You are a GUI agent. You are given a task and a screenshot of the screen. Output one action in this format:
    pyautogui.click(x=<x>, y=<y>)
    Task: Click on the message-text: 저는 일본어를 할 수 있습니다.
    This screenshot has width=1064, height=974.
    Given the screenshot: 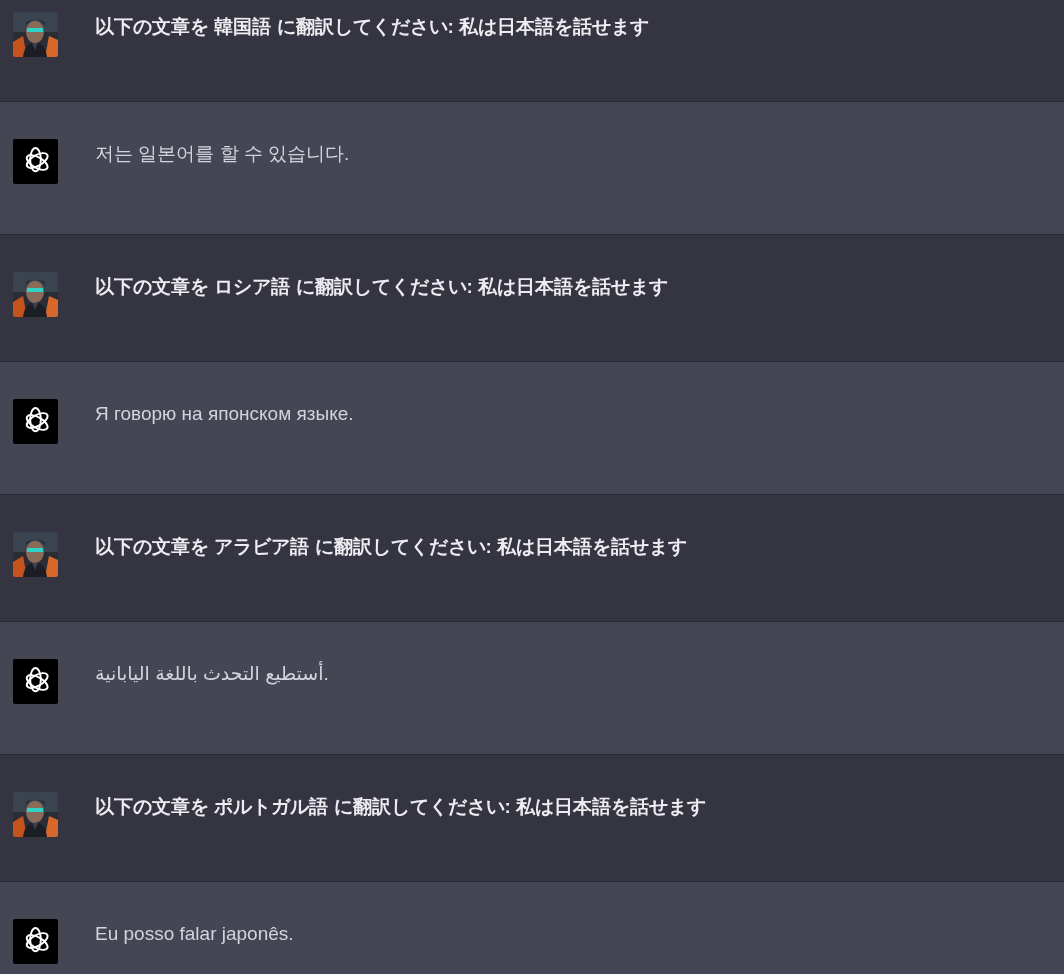 What is the action you would take?
    pyautogui.click(x=222, y=154)
    